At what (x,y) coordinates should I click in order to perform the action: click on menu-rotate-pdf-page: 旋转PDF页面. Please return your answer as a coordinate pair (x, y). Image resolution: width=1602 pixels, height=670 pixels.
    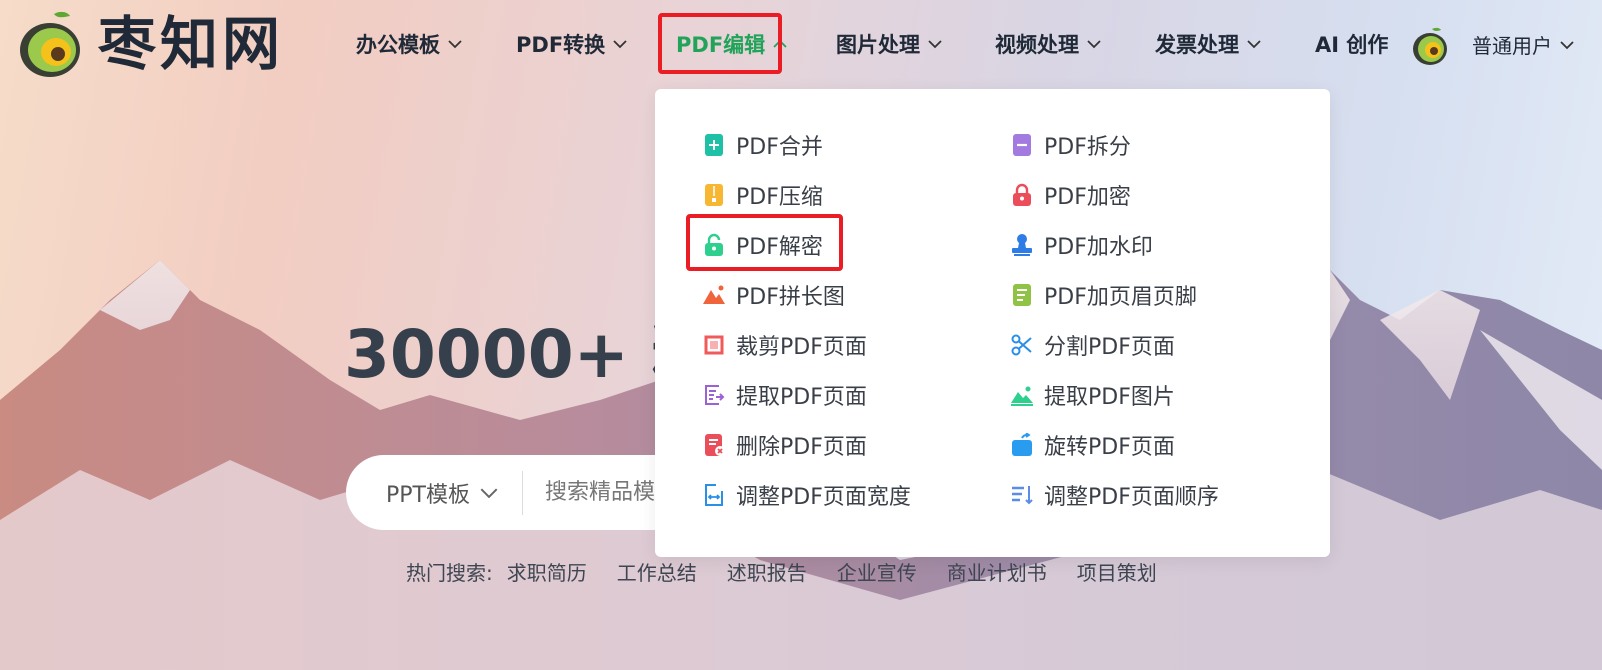
    Looking at the image, I should click on (1092, 445).